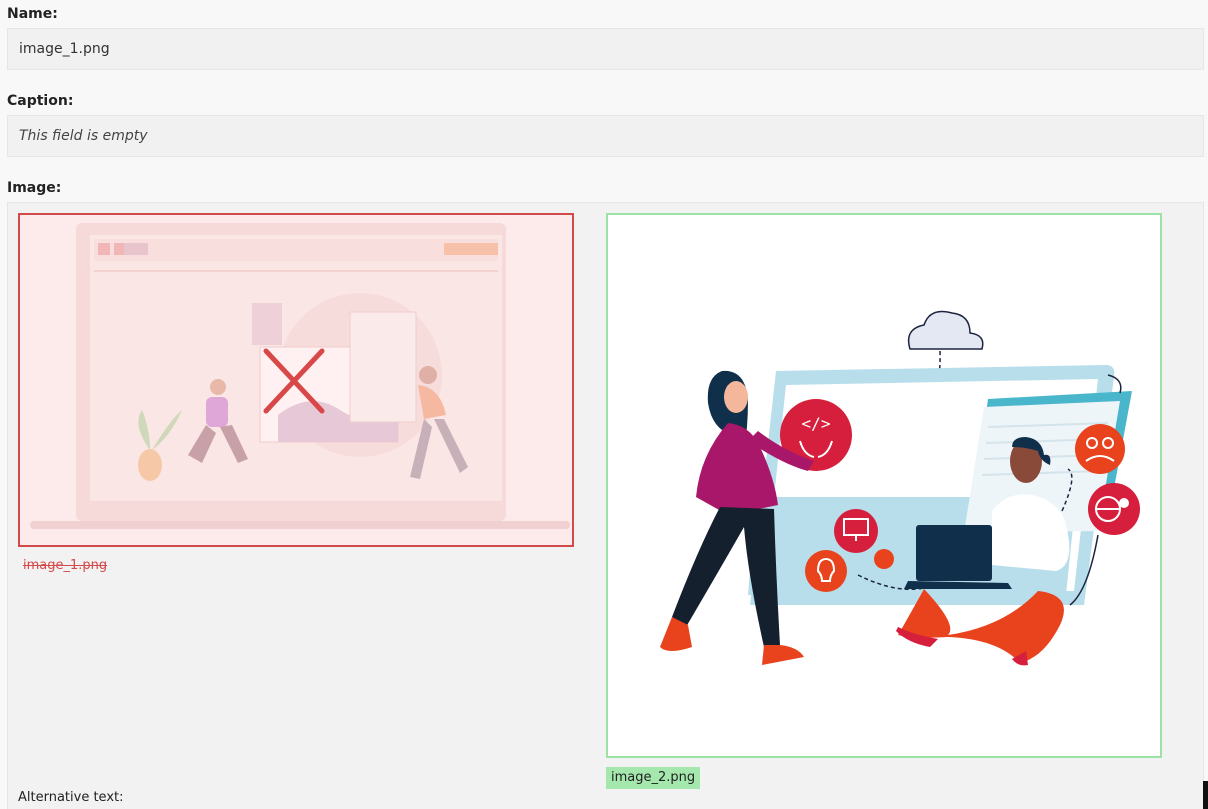 The height and width of the screenshot is (809, 1208). What do you see at coordinates (32, 14) in the screenshot?
I see `name-label: Name:` at bounding box center [32, 14].